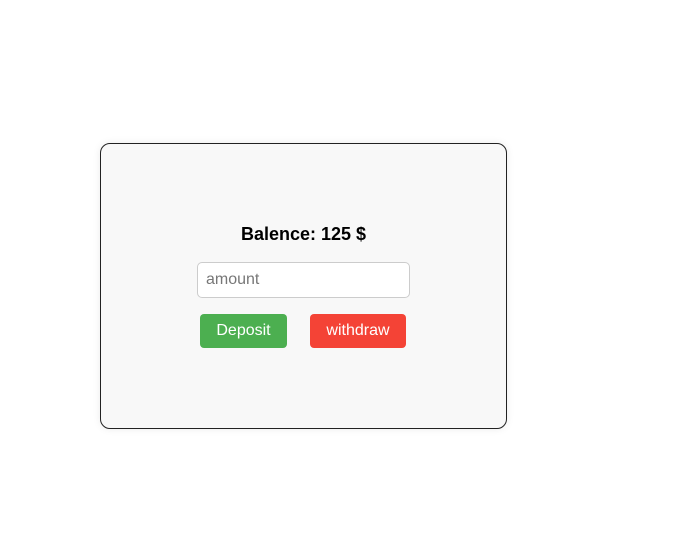  Describe the element at coordinates (303, 234) in the screenshot. I see `balance-display: Balence: 125 $` at that location.